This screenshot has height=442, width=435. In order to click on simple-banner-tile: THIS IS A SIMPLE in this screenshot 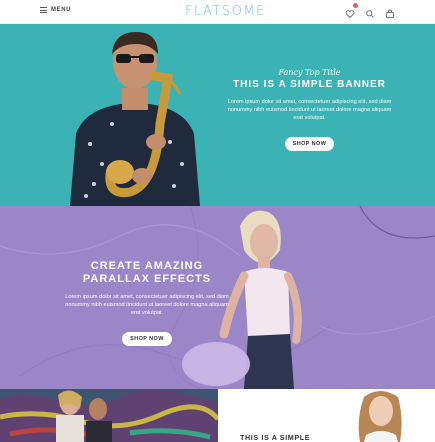, I will do `click(326, 415)`.